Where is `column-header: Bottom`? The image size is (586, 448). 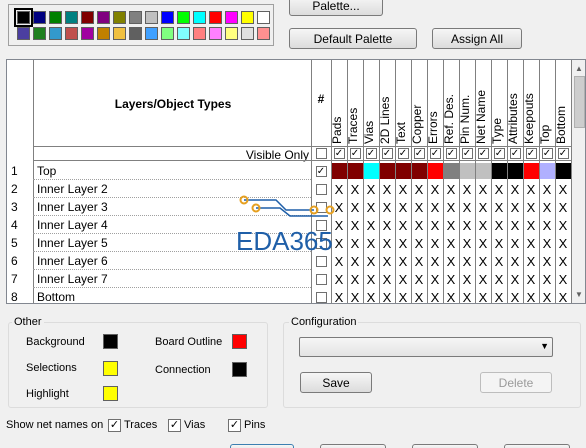 column-header: Bottom is located at coordinates (562, 105).